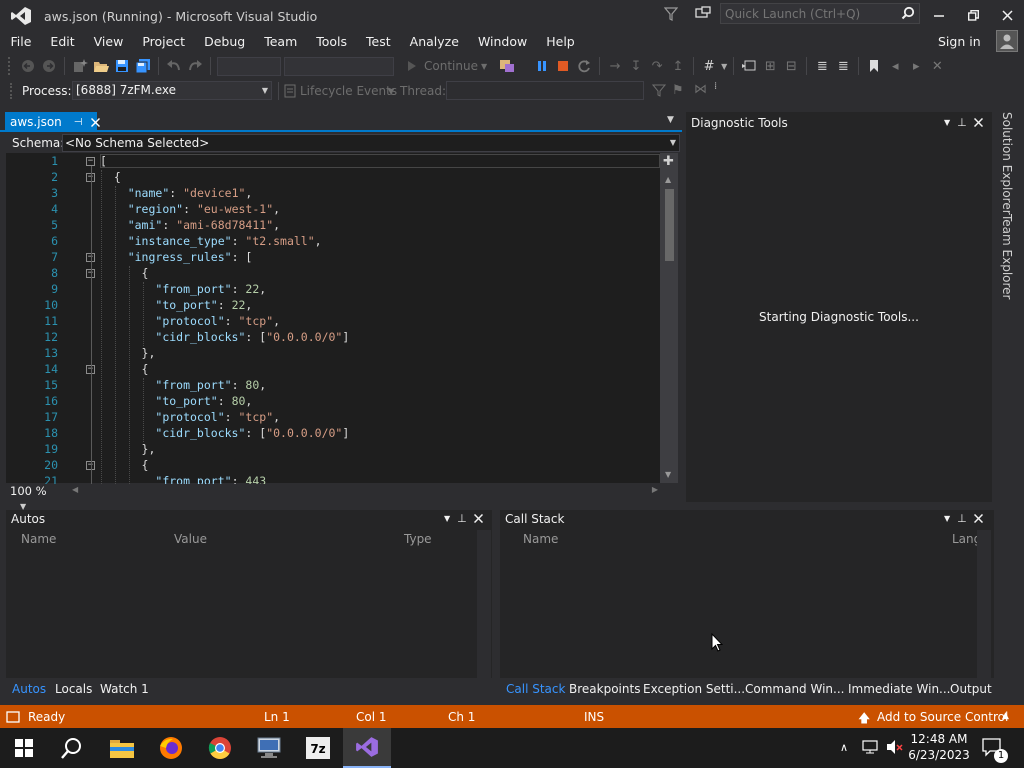  What do you see at coordinates (939, 747) in the screenshot?
I see `system-clock: 12:48 AM 6/23/2023` at bounding box center [939, 747].